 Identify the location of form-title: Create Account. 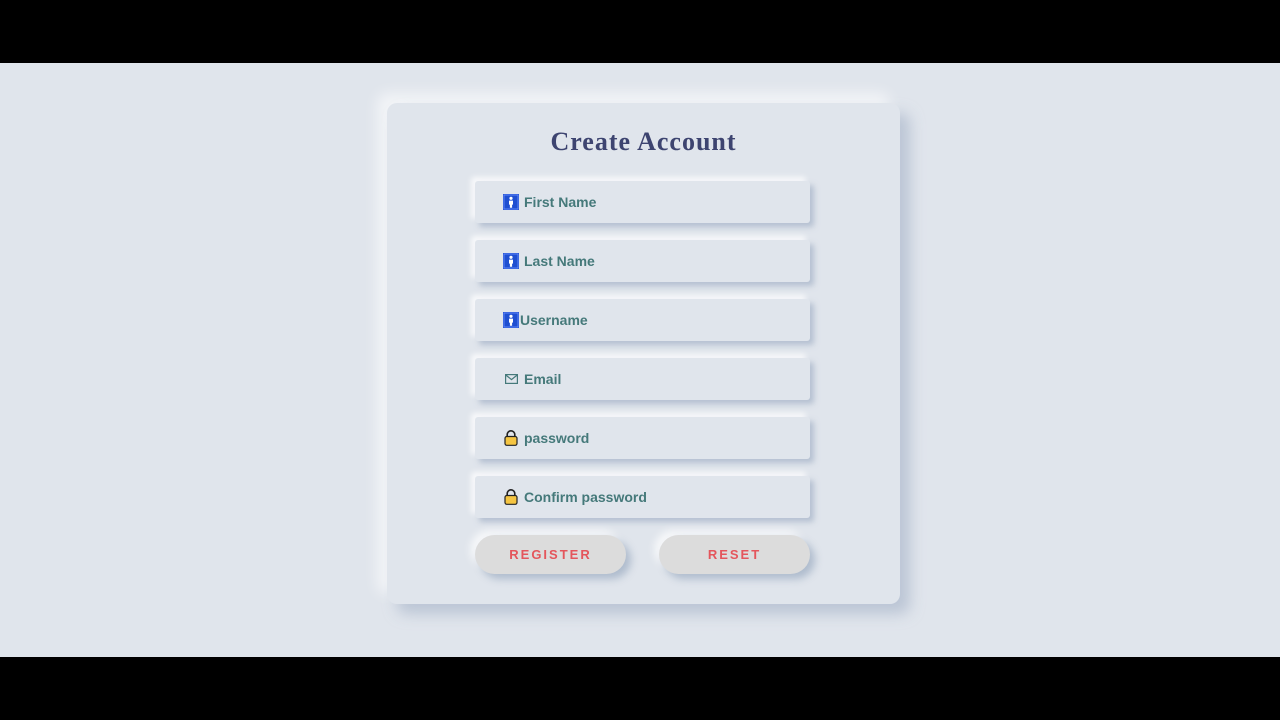
(643, 141).